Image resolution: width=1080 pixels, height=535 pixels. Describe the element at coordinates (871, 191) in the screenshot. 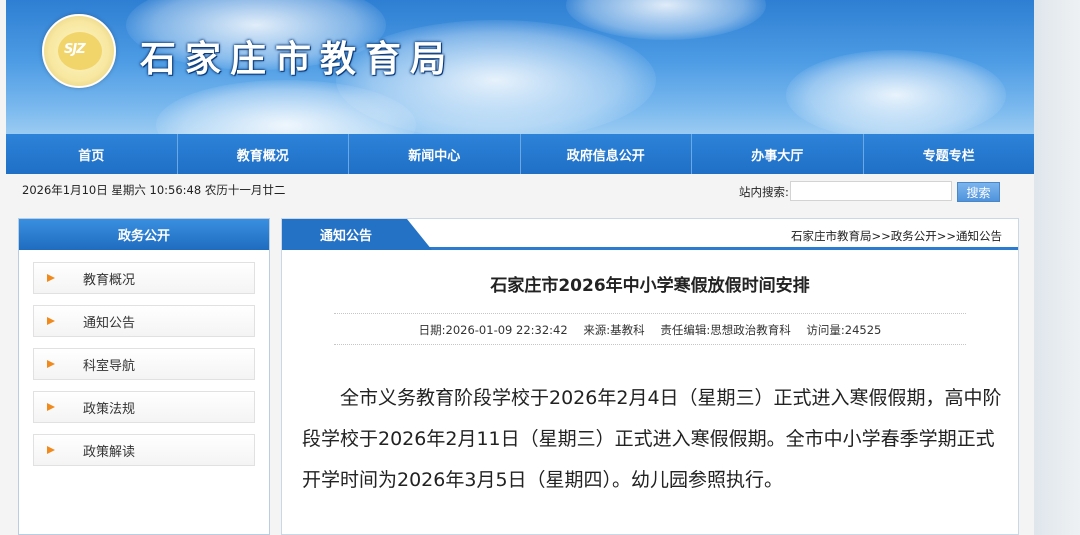

I see `search-input` at that location.